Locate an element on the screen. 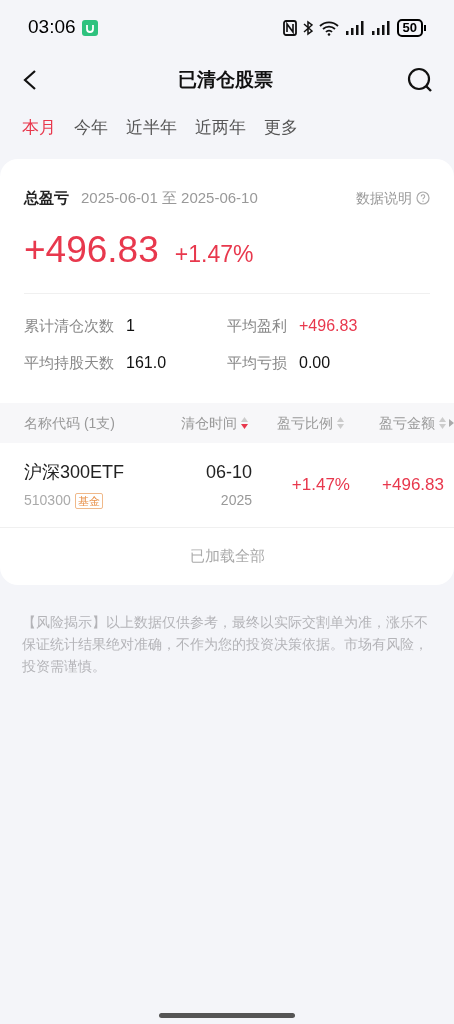 The height and width of the screenshot is (1024, 454). stock-code: 510300 is located at coordinates (47, 500).